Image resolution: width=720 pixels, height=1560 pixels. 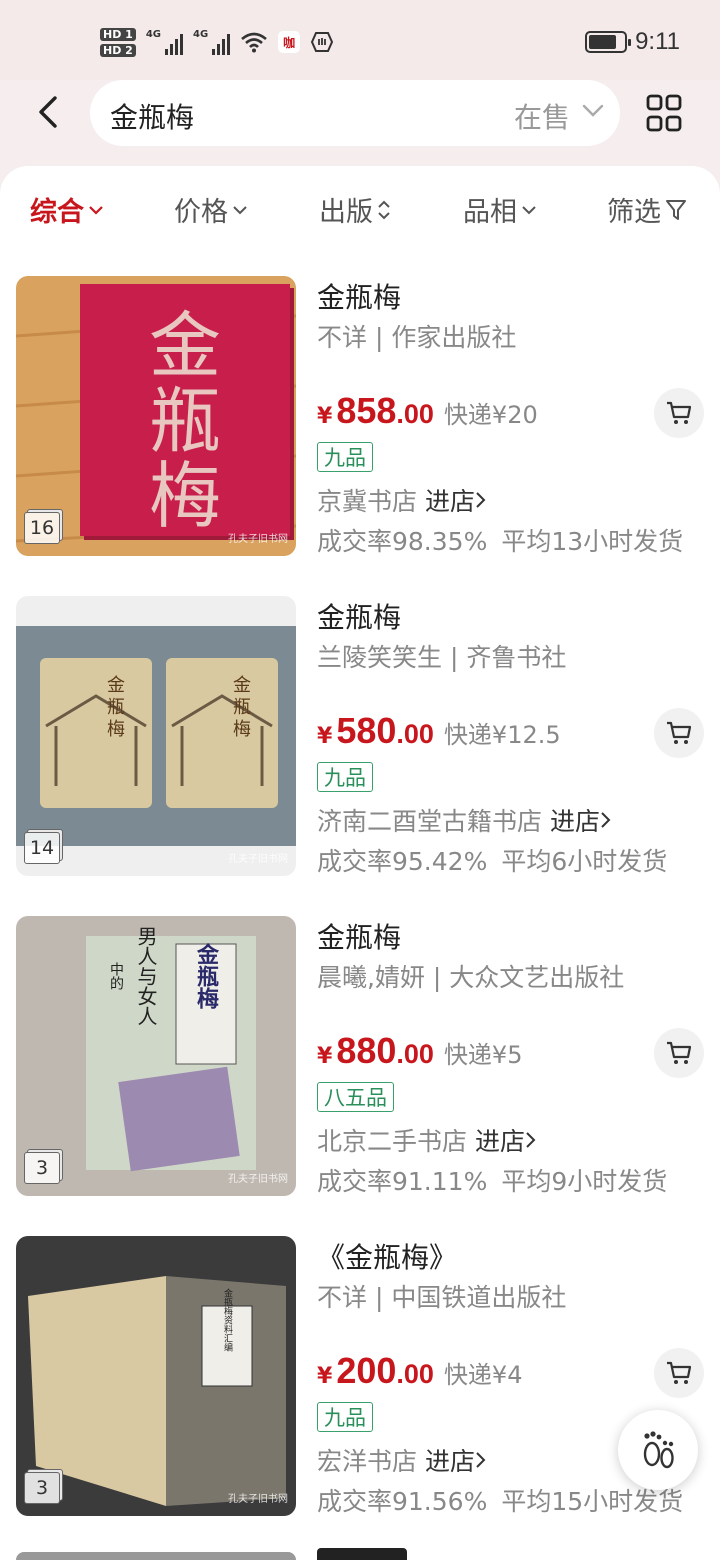 I want to click on store-row: 北京二手书店 进店, so click(x=427, y=1140).